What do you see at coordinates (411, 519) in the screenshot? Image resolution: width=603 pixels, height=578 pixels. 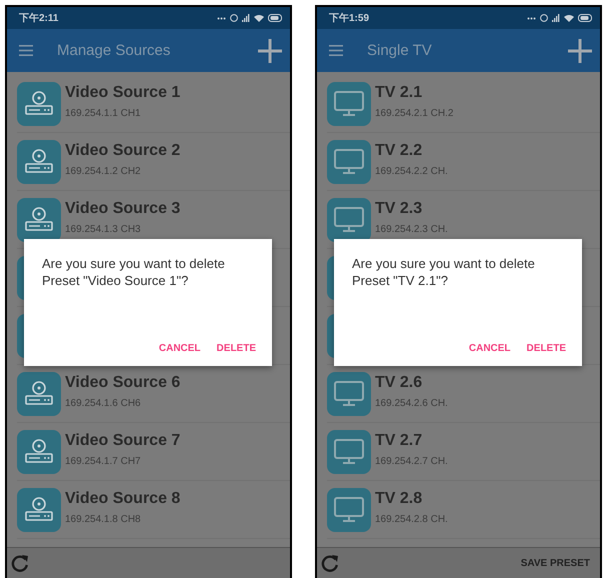 I see `source-address: 169.254.2.8 CH.` at bounding box center [411, 519].